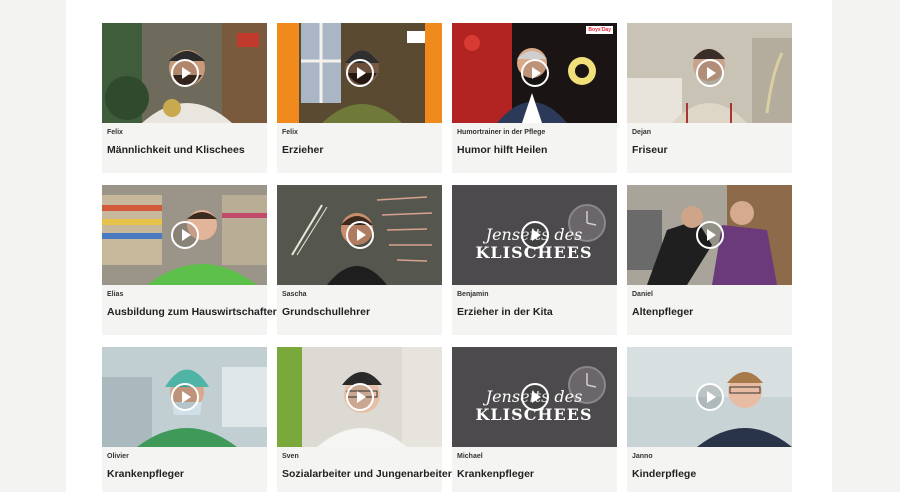 The width and height of the screenshot is (900, 492). I want to click on video-label: Janno, so click(642, 456).